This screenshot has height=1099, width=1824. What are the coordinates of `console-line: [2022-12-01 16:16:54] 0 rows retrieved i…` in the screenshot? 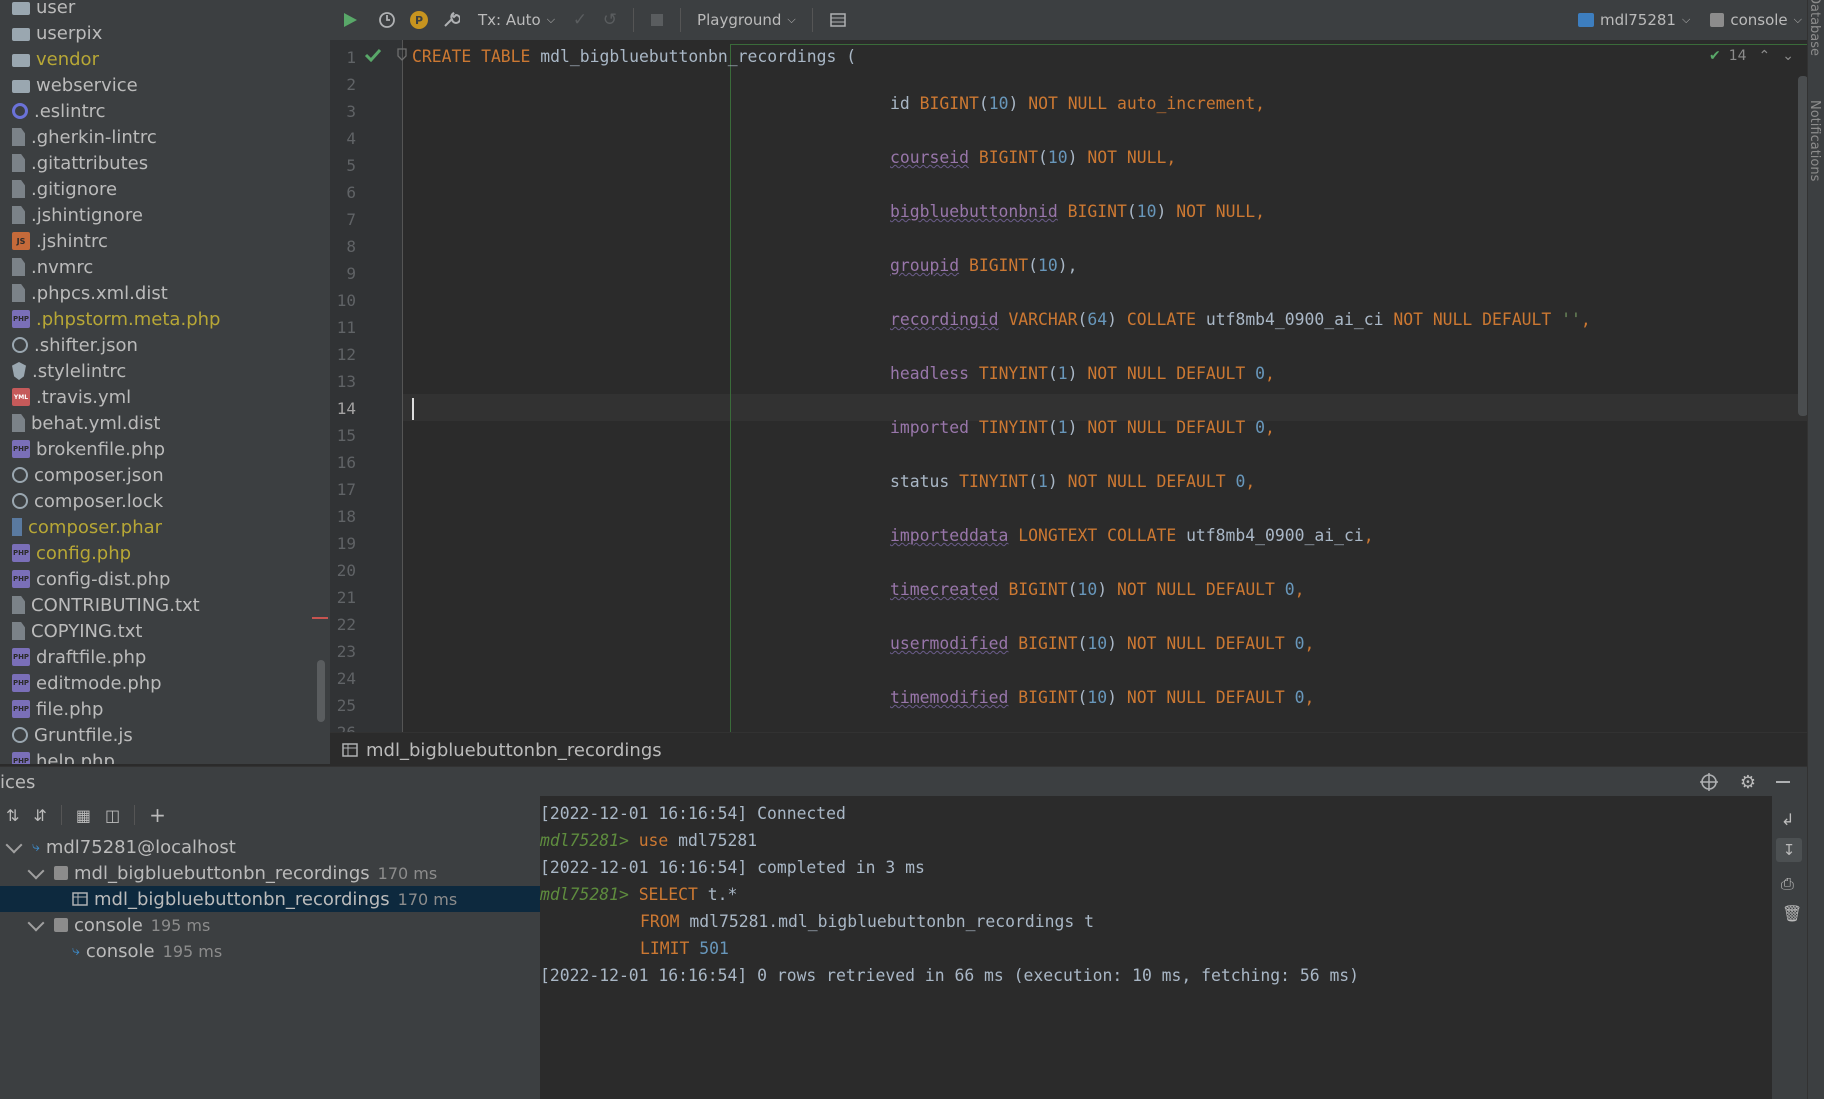 It's located at (950, 975).